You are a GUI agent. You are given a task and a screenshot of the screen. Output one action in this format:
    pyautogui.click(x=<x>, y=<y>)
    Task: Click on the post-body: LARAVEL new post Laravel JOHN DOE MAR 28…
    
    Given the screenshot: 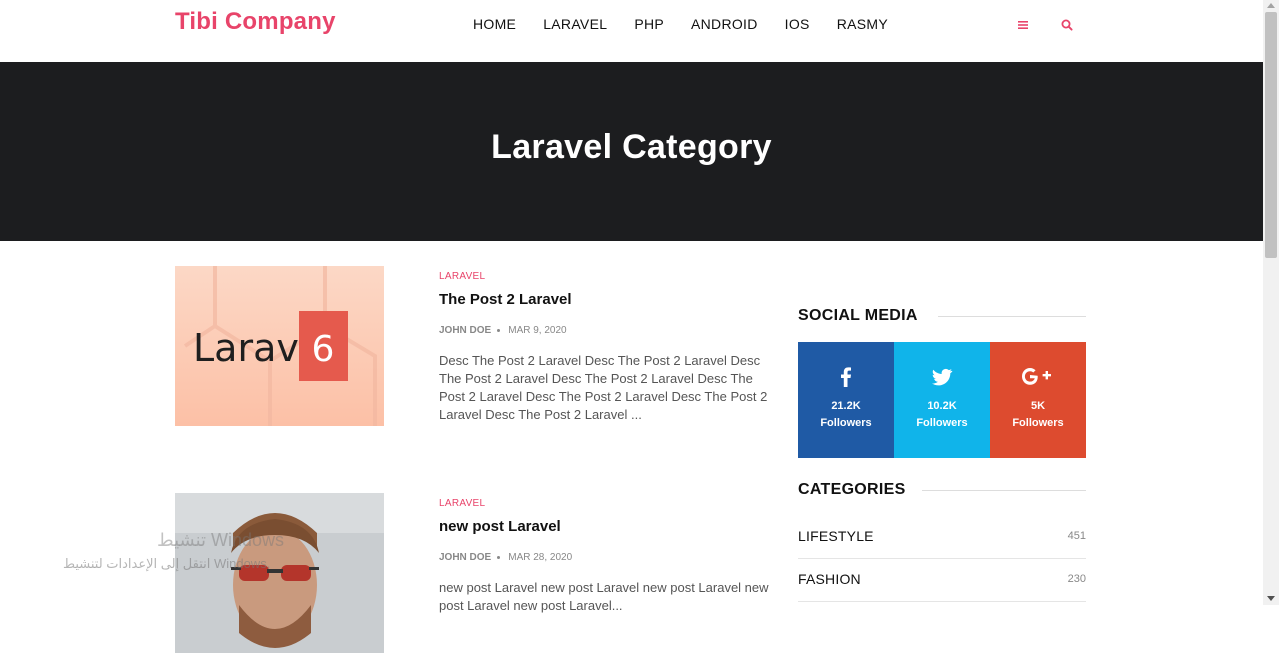 What is the action you would take?
    pyautogui.click(x=607, y=554)
    